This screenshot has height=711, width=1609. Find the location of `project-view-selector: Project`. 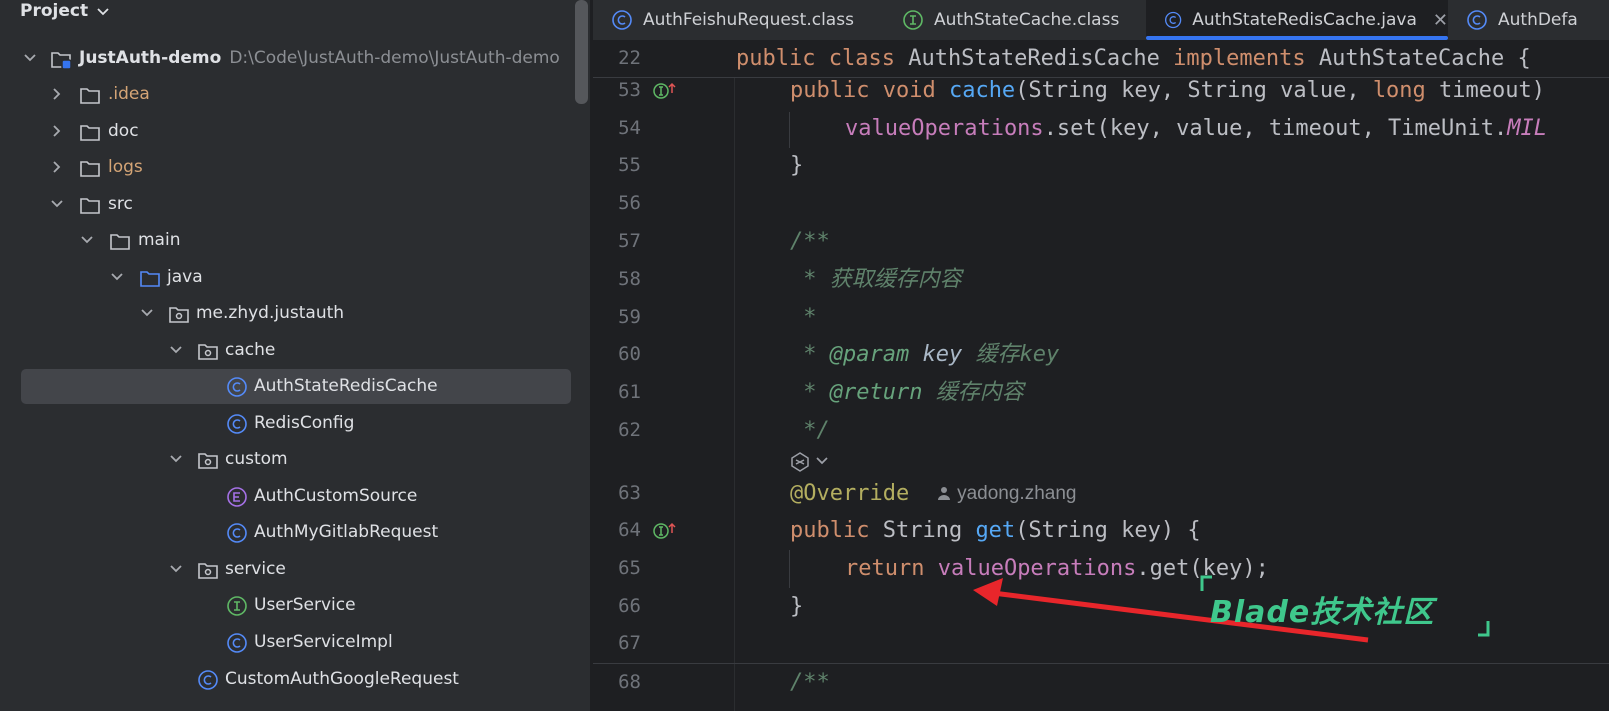

project-view-selector: Project is located at coordinates (65, 11).